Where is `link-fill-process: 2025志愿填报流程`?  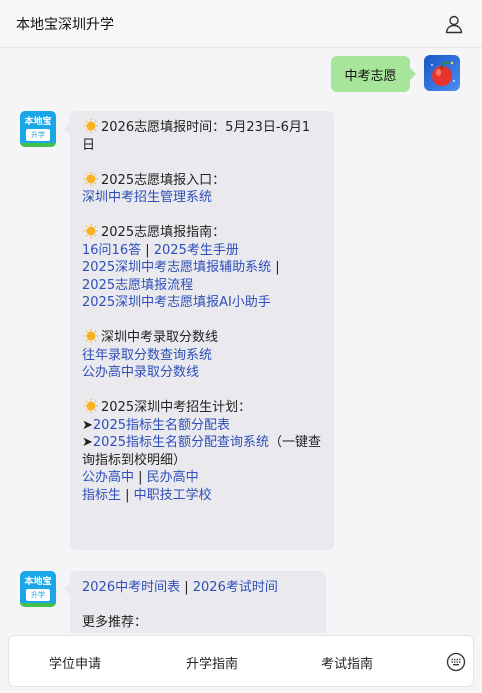 link-fill-process: 2025志愿填报流程 is located at coordinates (137, 285).